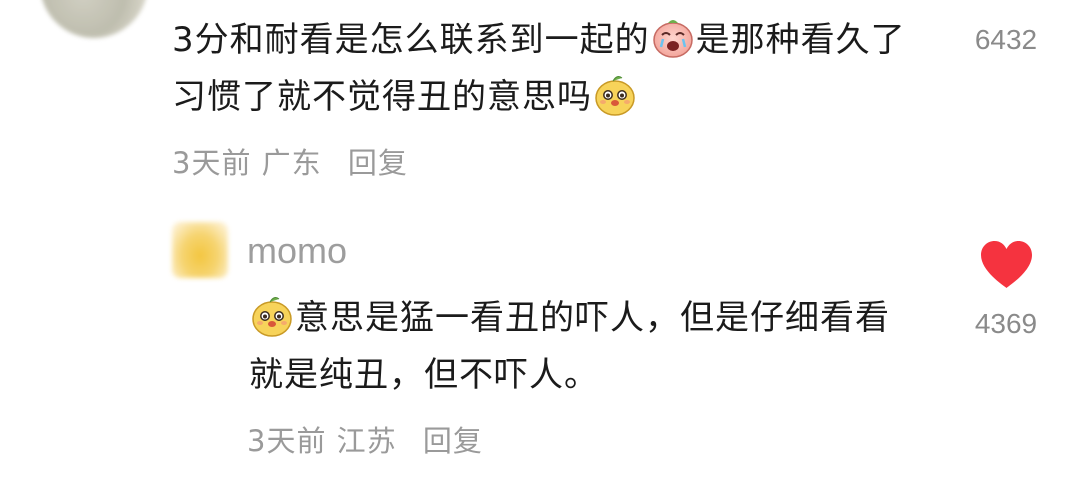 Image resolution: width=1080 pixels, height=485 pixels. I want to click on reply-reply-button: 回复, so click(453, 441).